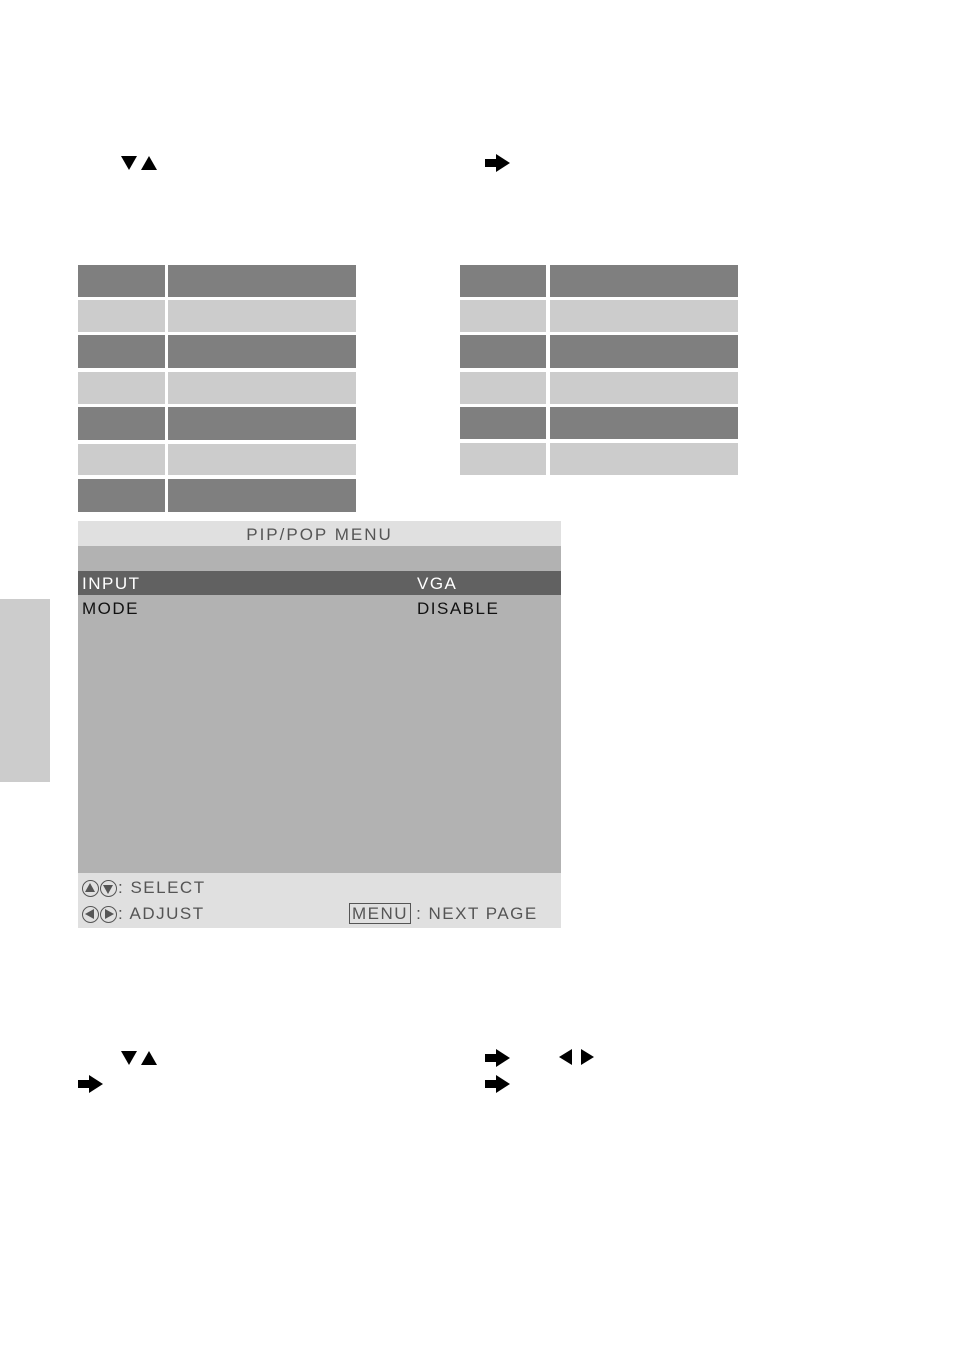  I want to click on next-page-hint: MENU: NEXT PAGE, so click(443, 913).